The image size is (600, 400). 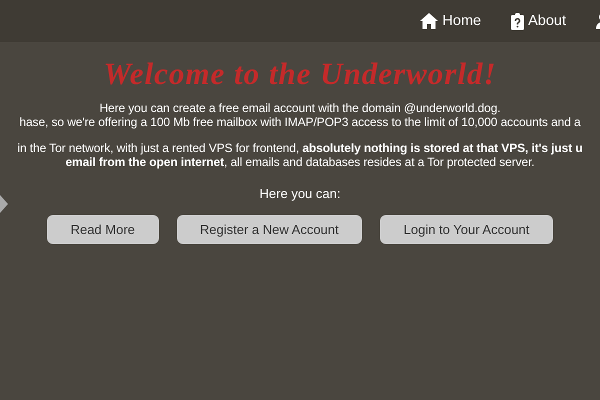 I want to click on home-icon, so click(x=429, y=21).